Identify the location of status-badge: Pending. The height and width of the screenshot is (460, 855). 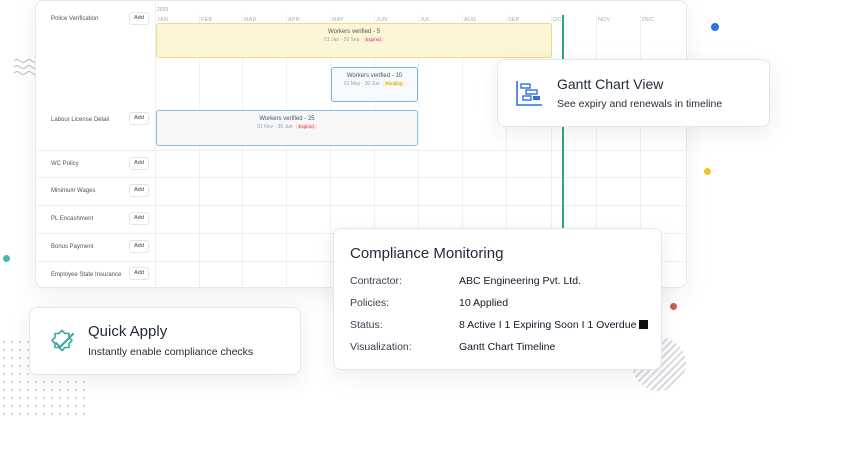
(394, 83).